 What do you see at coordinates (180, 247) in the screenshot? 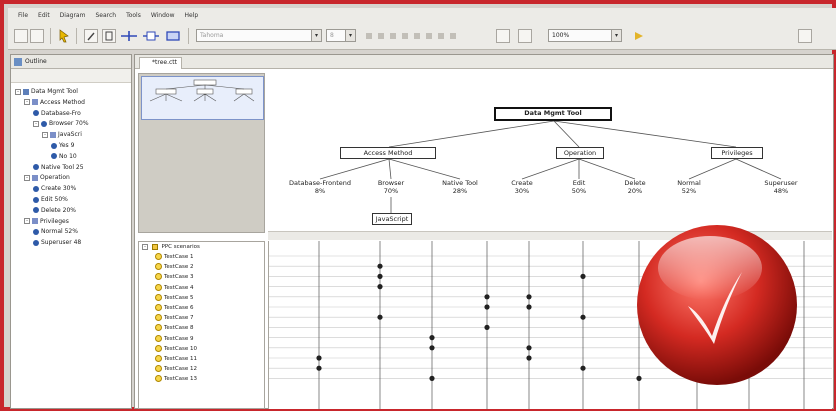
I see `test-group-label: PPC scenarios` at bounding box center [180, 247].